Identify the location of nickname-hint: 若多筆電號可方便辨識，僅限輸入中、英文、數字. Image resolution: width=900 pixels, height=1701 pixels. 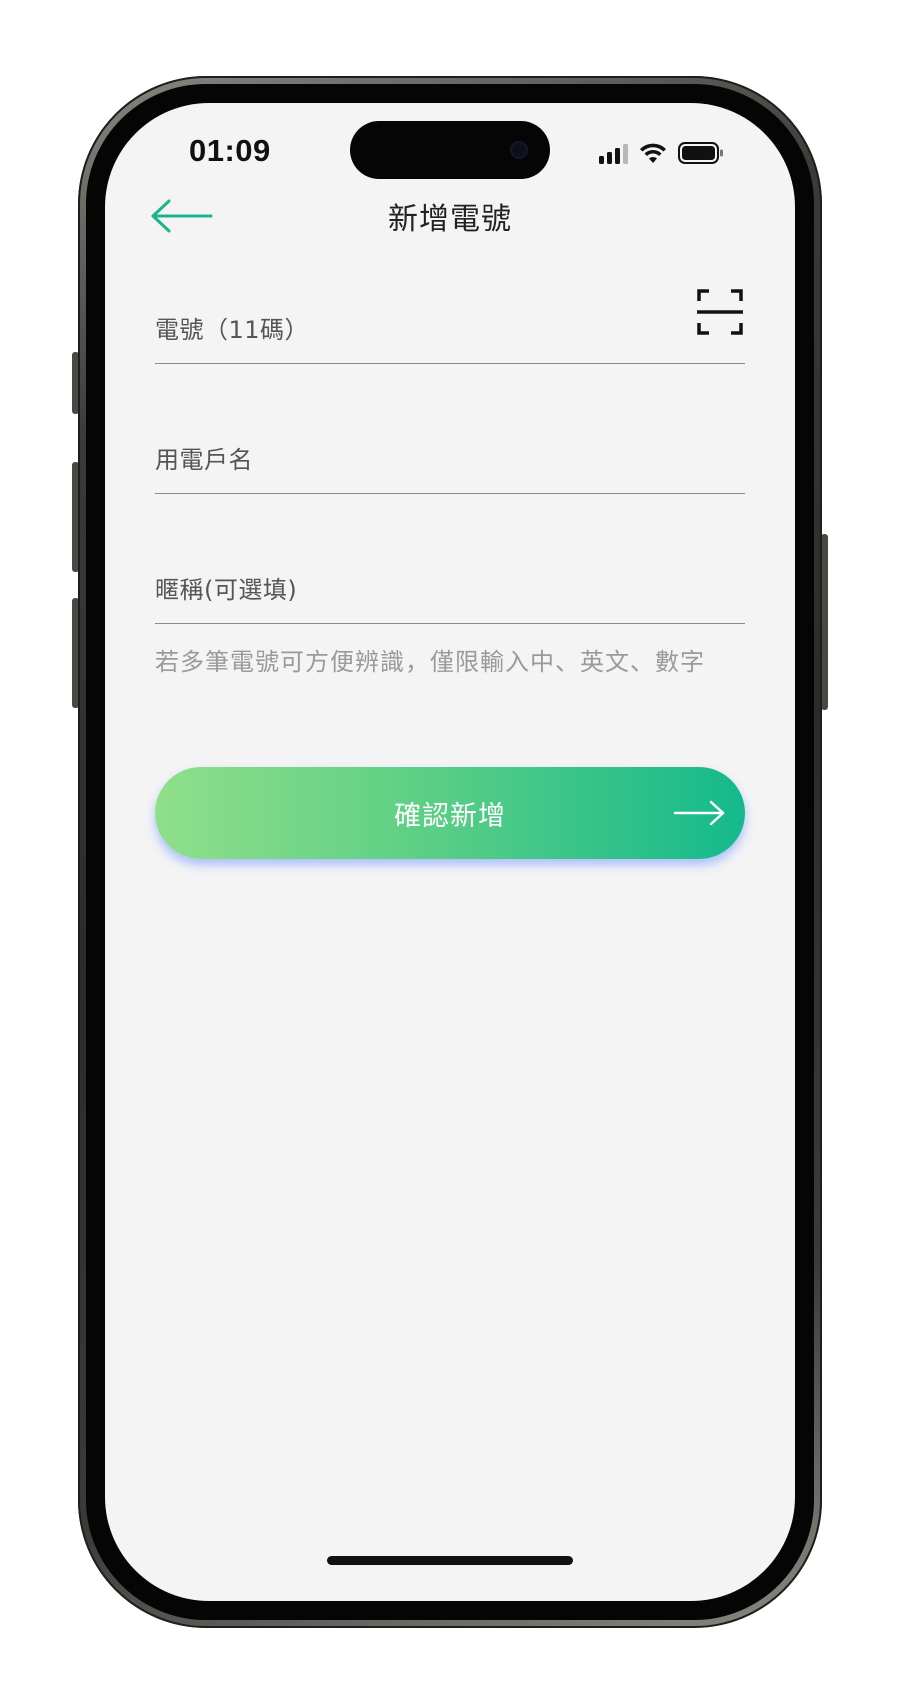
(430, 662).